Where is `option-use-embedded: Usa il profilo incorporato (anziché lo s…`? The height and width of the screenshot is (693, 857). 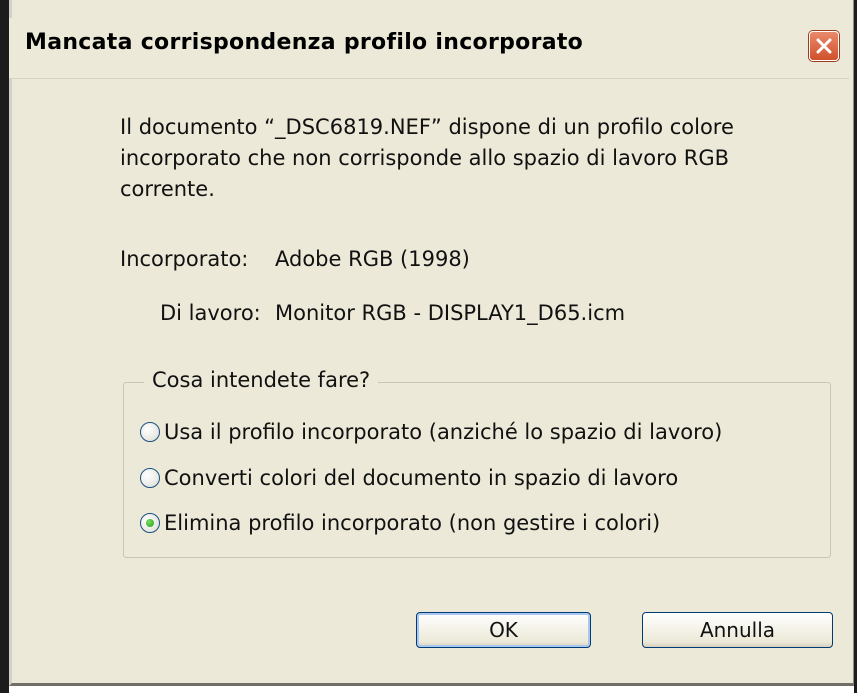 option-use-embedded: Usa il profilo incorporato (anziché lo s… is located at coordinates (431, 432).